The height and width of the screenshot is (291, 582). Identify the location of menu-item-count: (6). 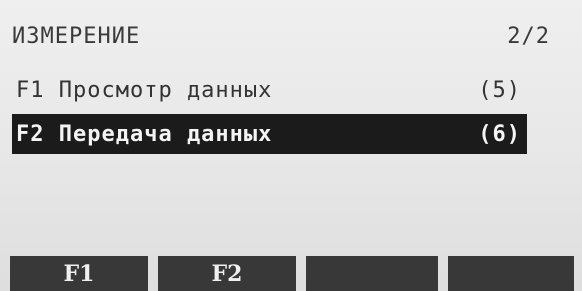
(499, 134).